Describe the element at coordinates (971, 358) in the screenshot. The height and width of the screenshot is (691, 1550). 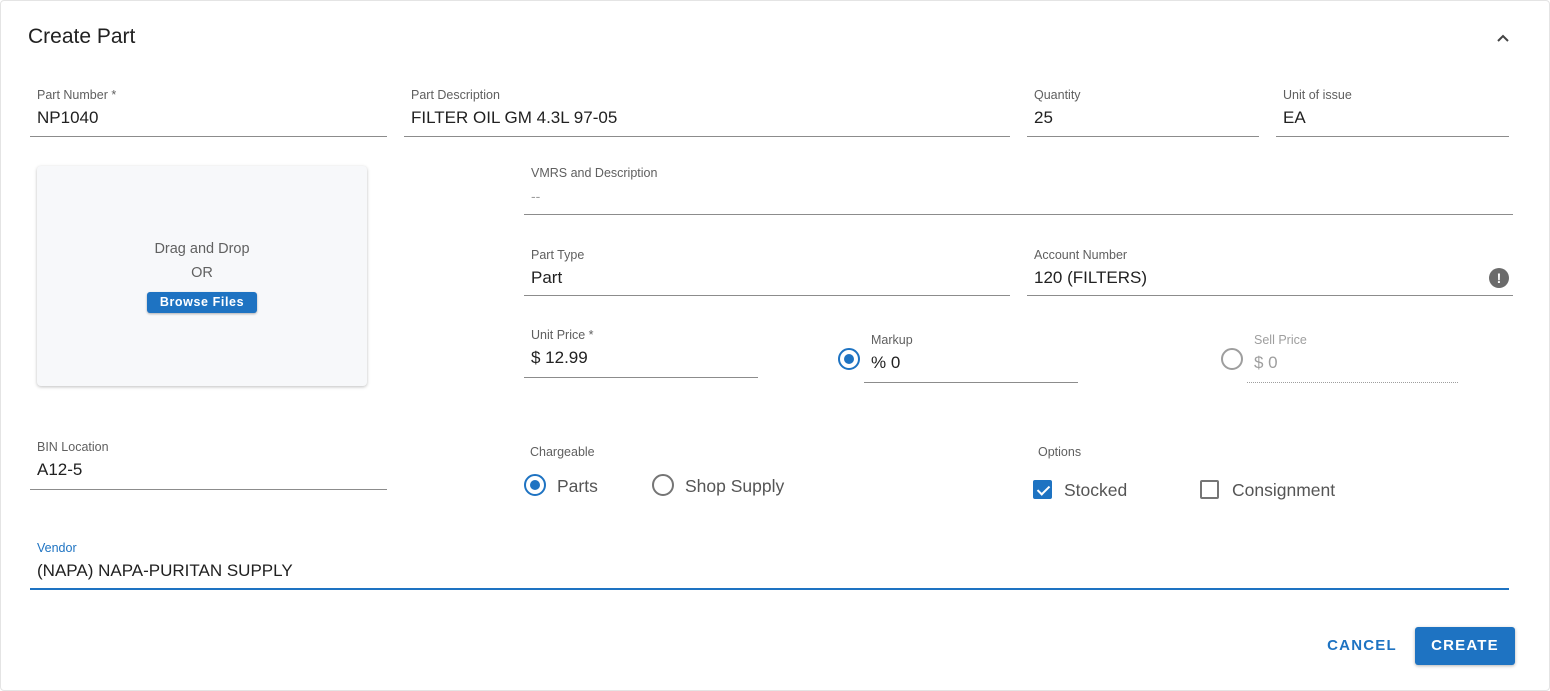
I see `markup-field: Markup % 0` at that location.